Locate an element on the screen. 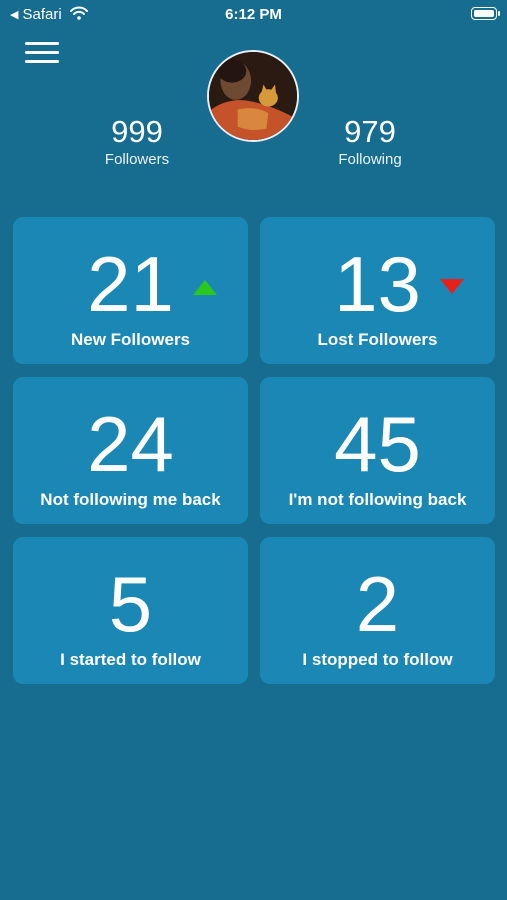  im-not-following-back-card: 45 I'm not following back is located at coordinates (377, 450).